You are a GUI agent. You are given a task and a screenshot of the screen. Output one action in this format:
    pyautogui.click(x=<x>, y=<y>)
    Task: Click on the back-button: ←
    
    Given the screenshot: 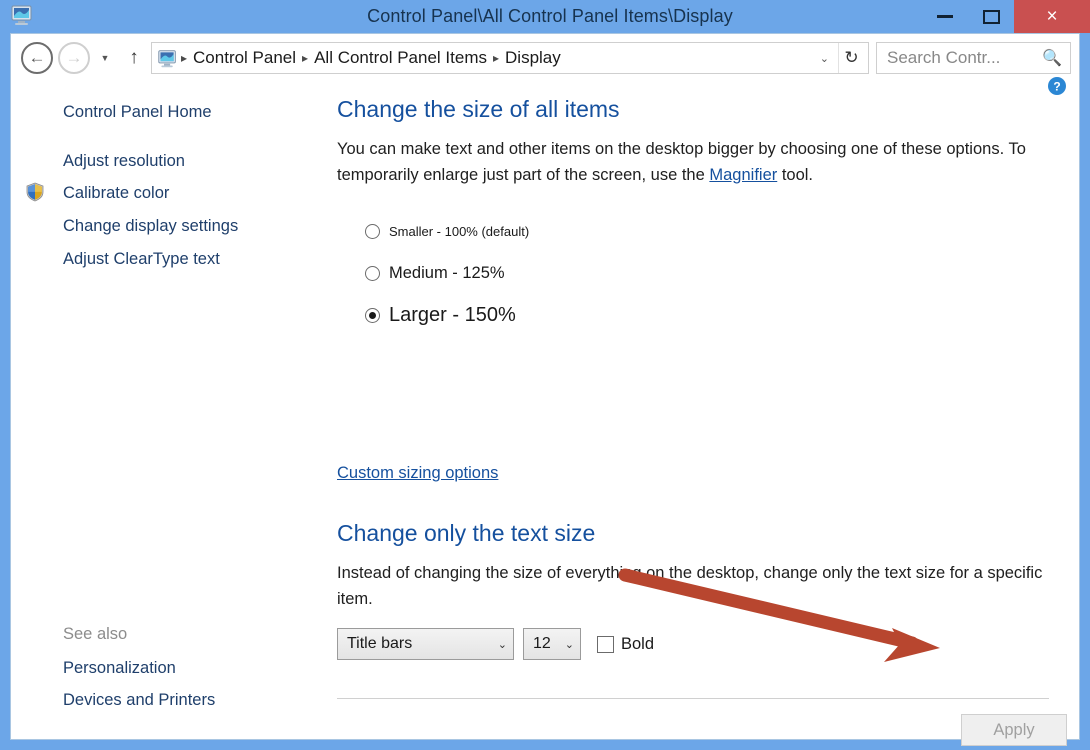 What is the action you would take?
    pyautogui.click(x=37, y=58)
    